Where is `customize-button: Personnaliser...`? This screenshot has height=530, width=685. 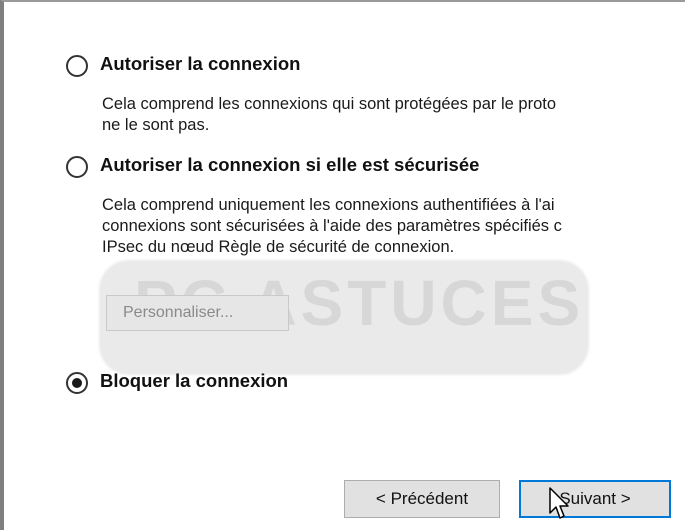
customize-button: Personnaliser... is located at coordinates (197, 313).